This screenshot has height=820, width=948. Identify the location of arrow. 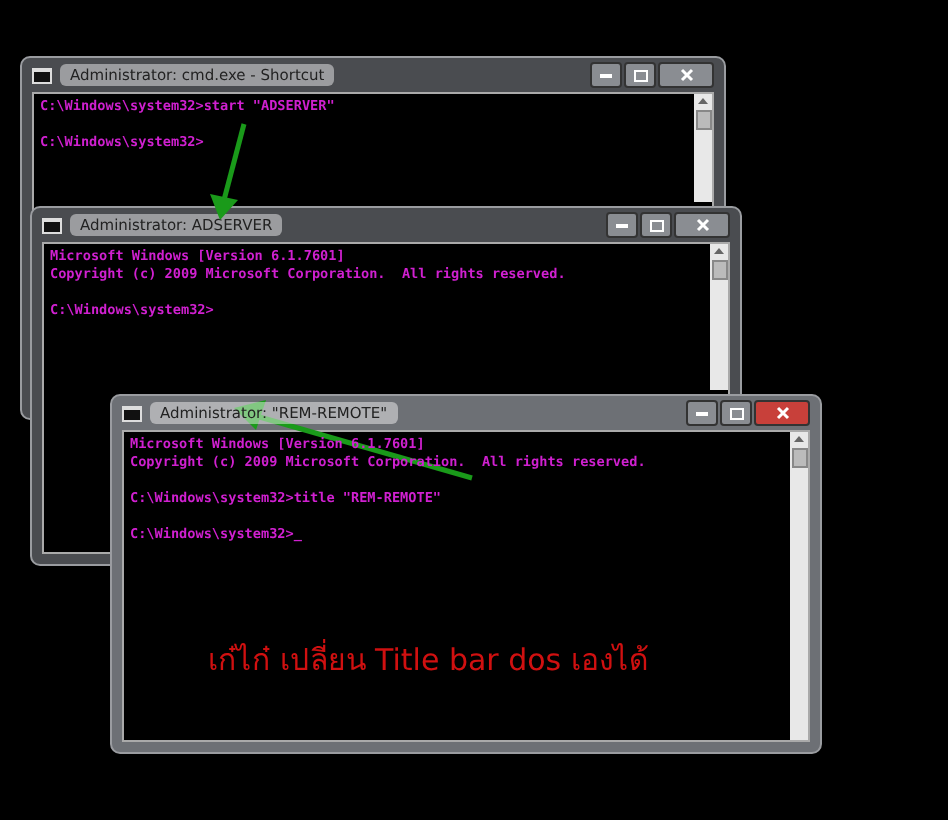
(228, 171).